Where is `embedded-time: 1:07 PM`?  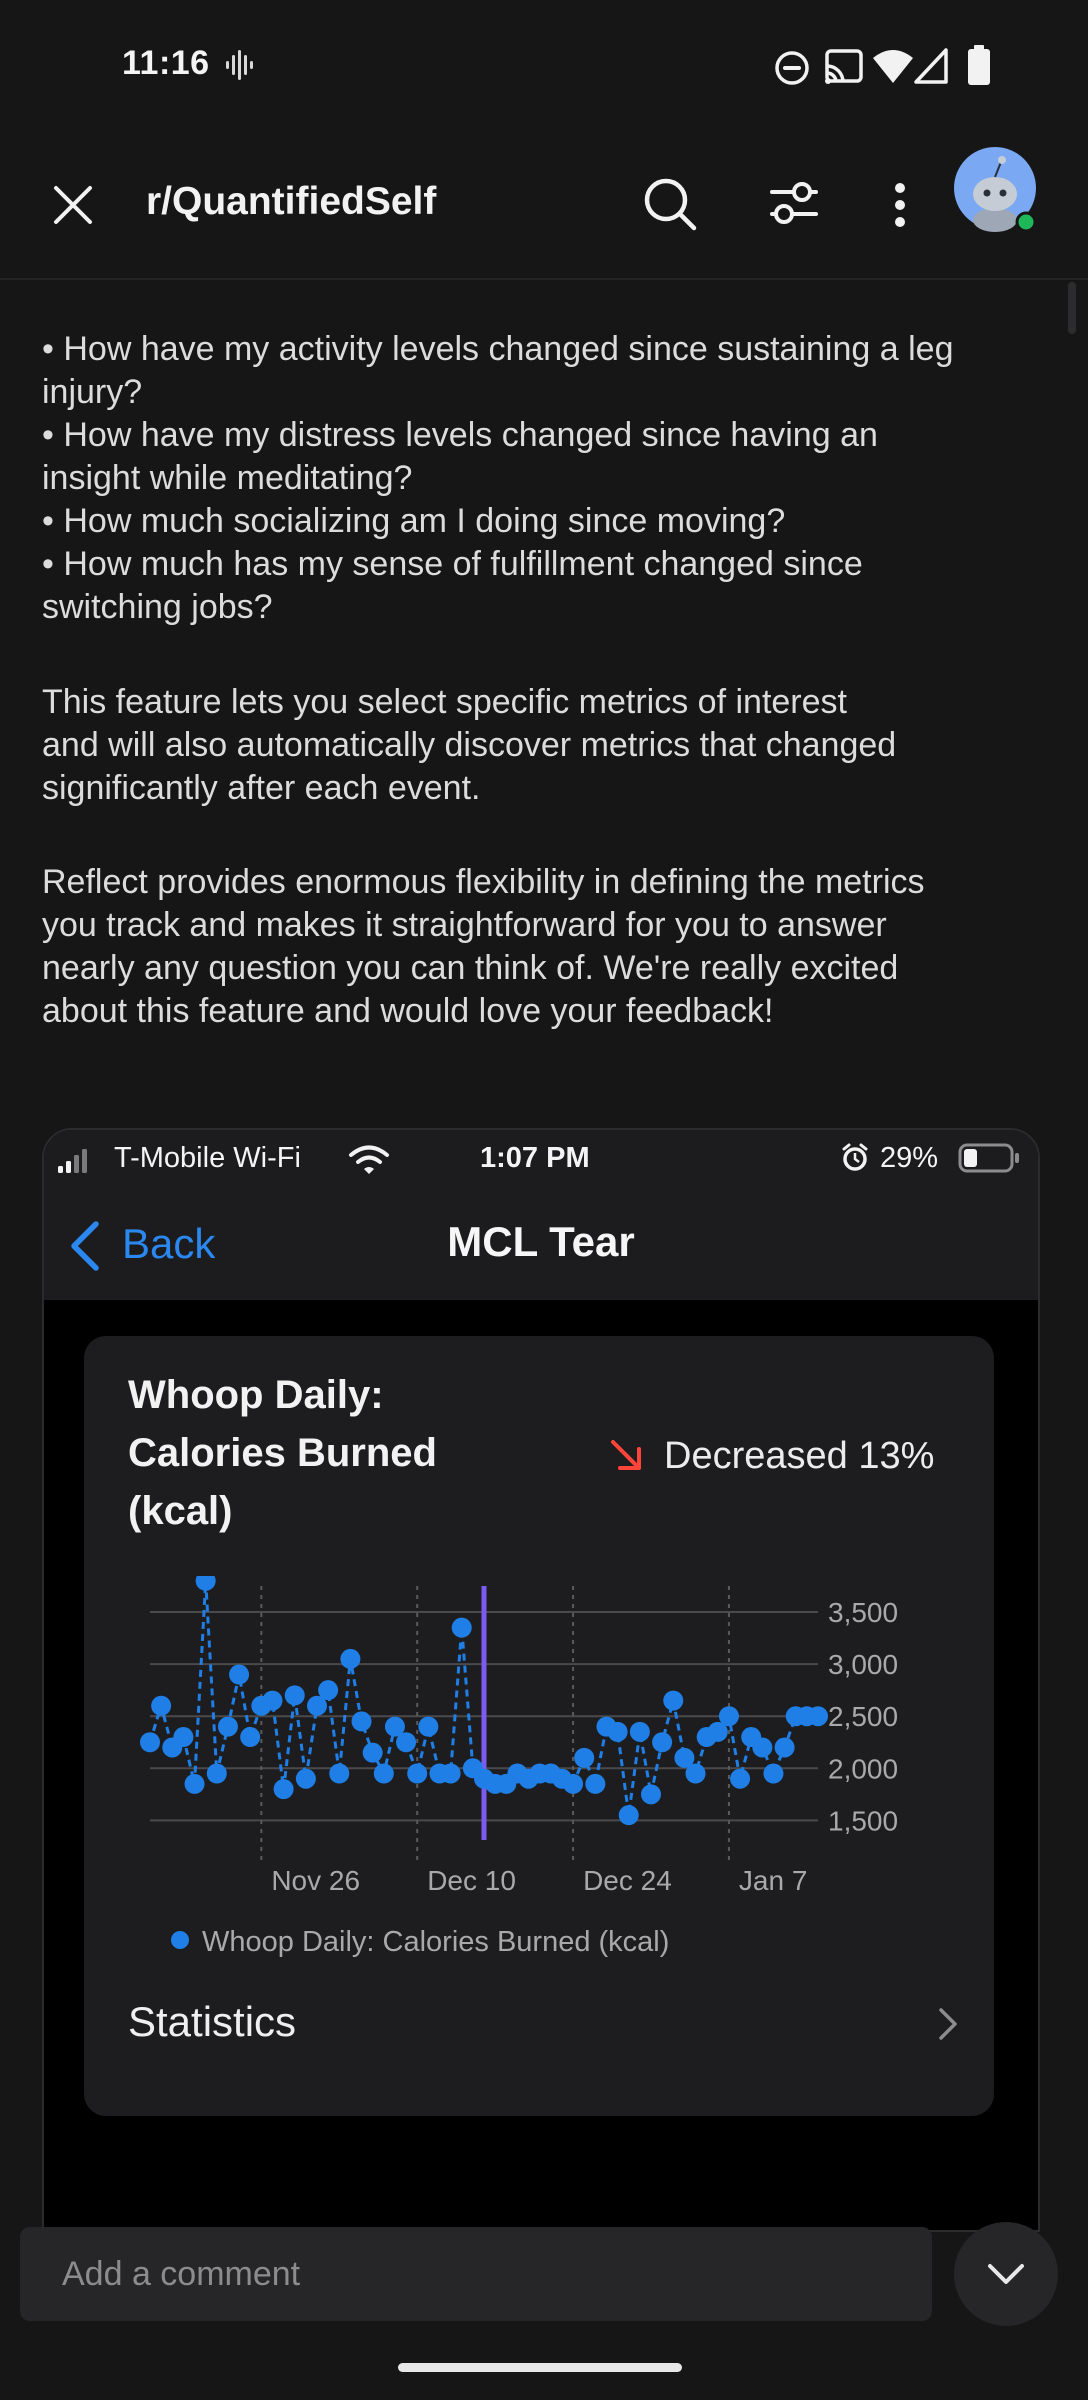
embedded-time: 1:07 PM is located at coordinates (535, 1158).